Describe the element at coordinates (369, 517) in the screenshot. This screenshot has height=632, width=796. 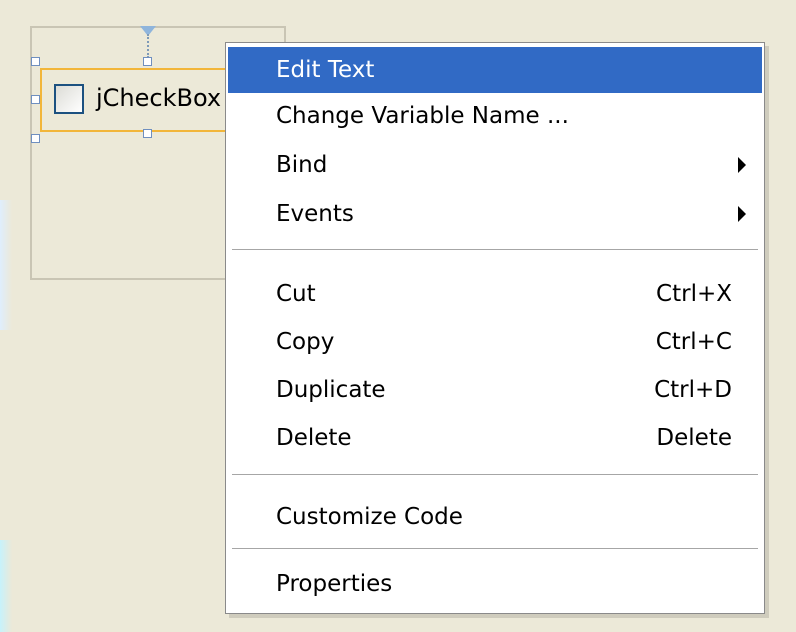
I see `menu-item-label: Customize Code` at that location.